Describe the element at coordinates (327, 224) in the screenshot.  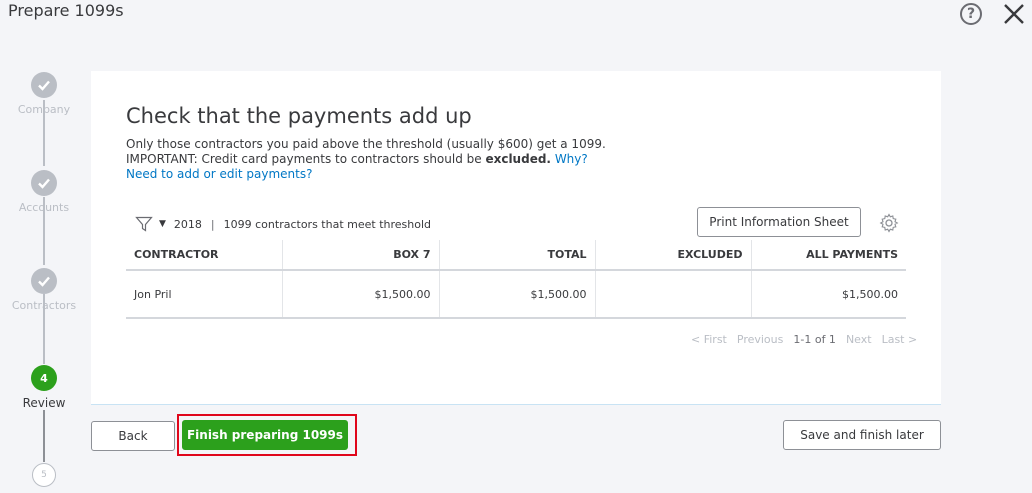
I see `filter-description: 1099 contractors that meet threshold` at that location.